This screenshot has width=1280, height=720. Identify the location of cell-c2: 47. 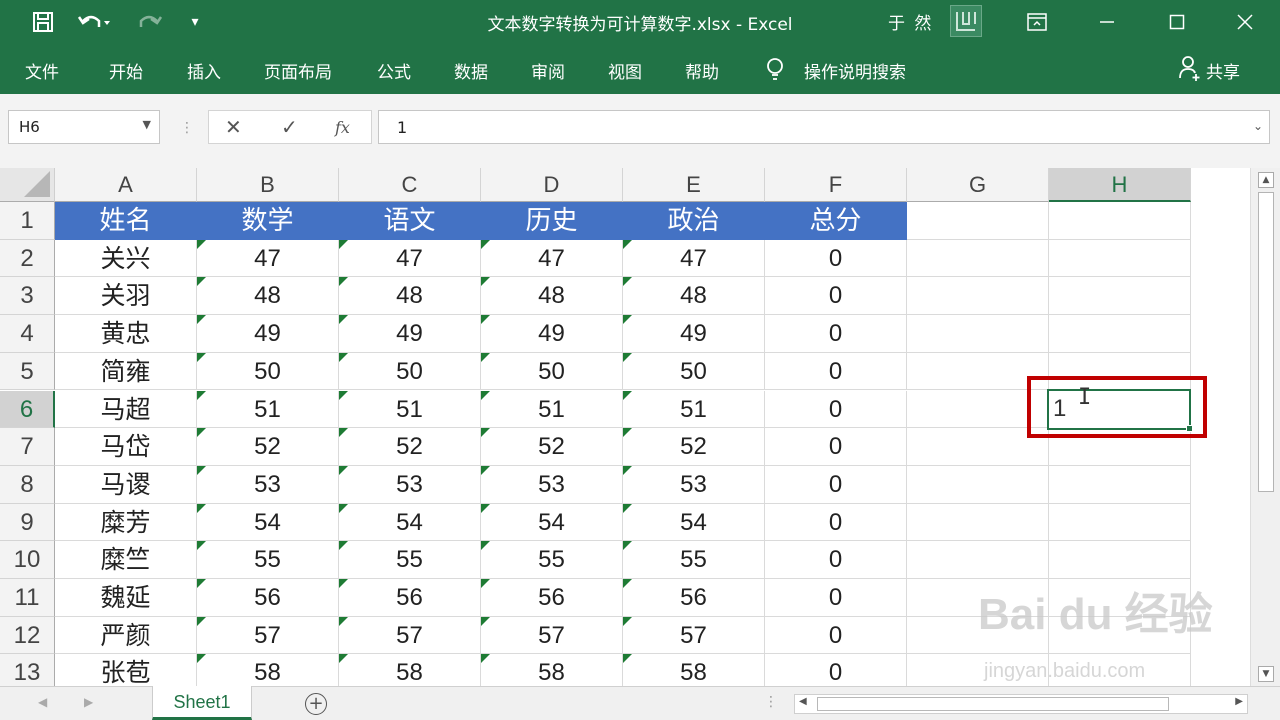
(410, 258).